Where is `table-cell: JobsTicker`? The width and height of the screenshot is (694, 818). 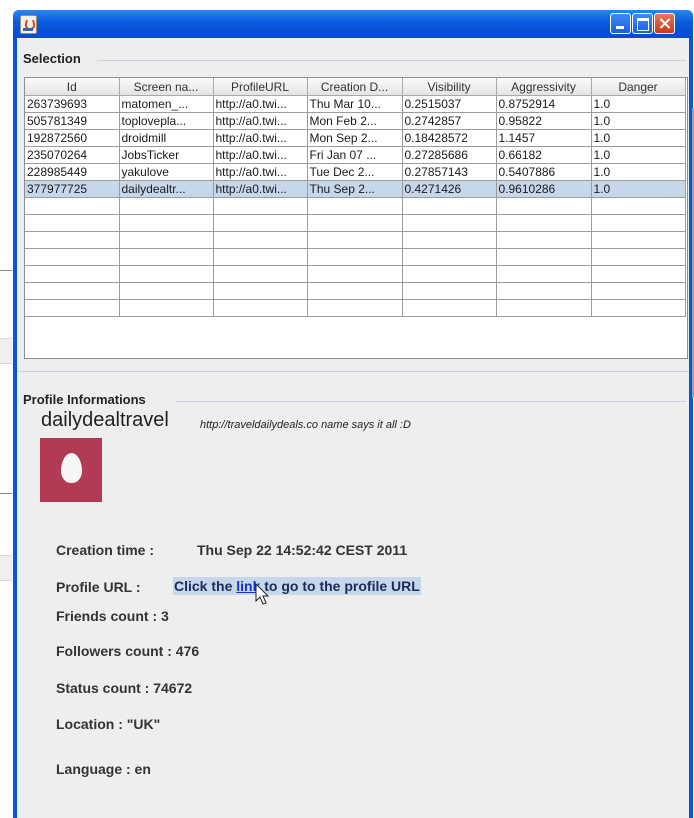 table-cell: JobsTicker is located at coordinates (166, 155).